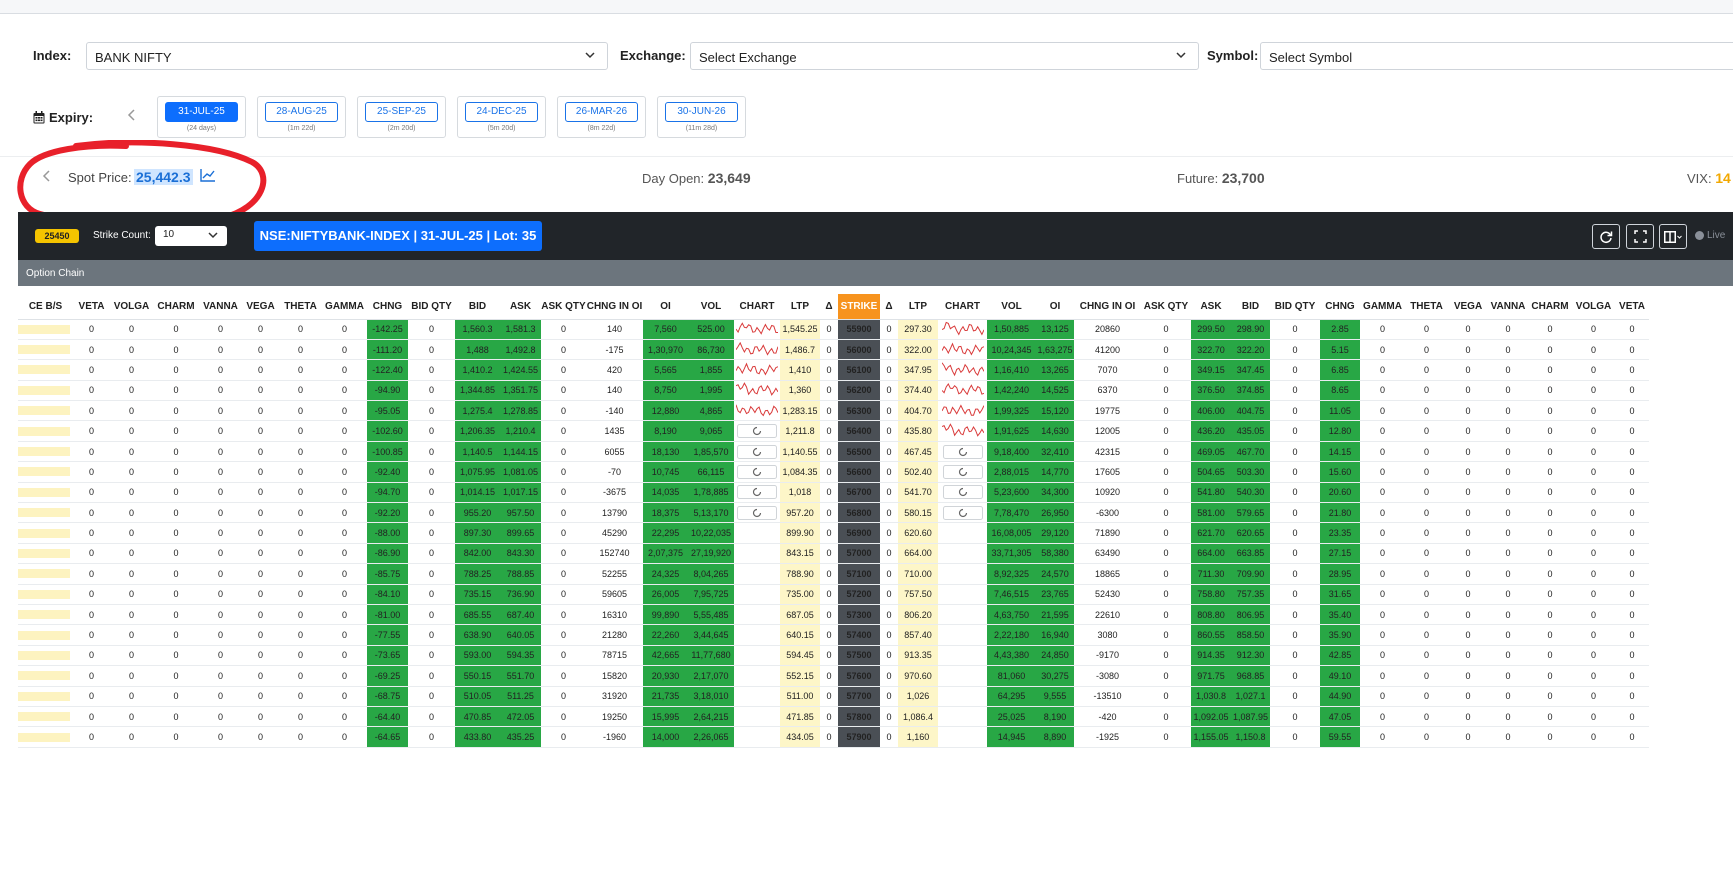 This screenshot has width=1733, height=880. I want to click on expiry-date-button: 31-JUL-25, so click(201, 112).